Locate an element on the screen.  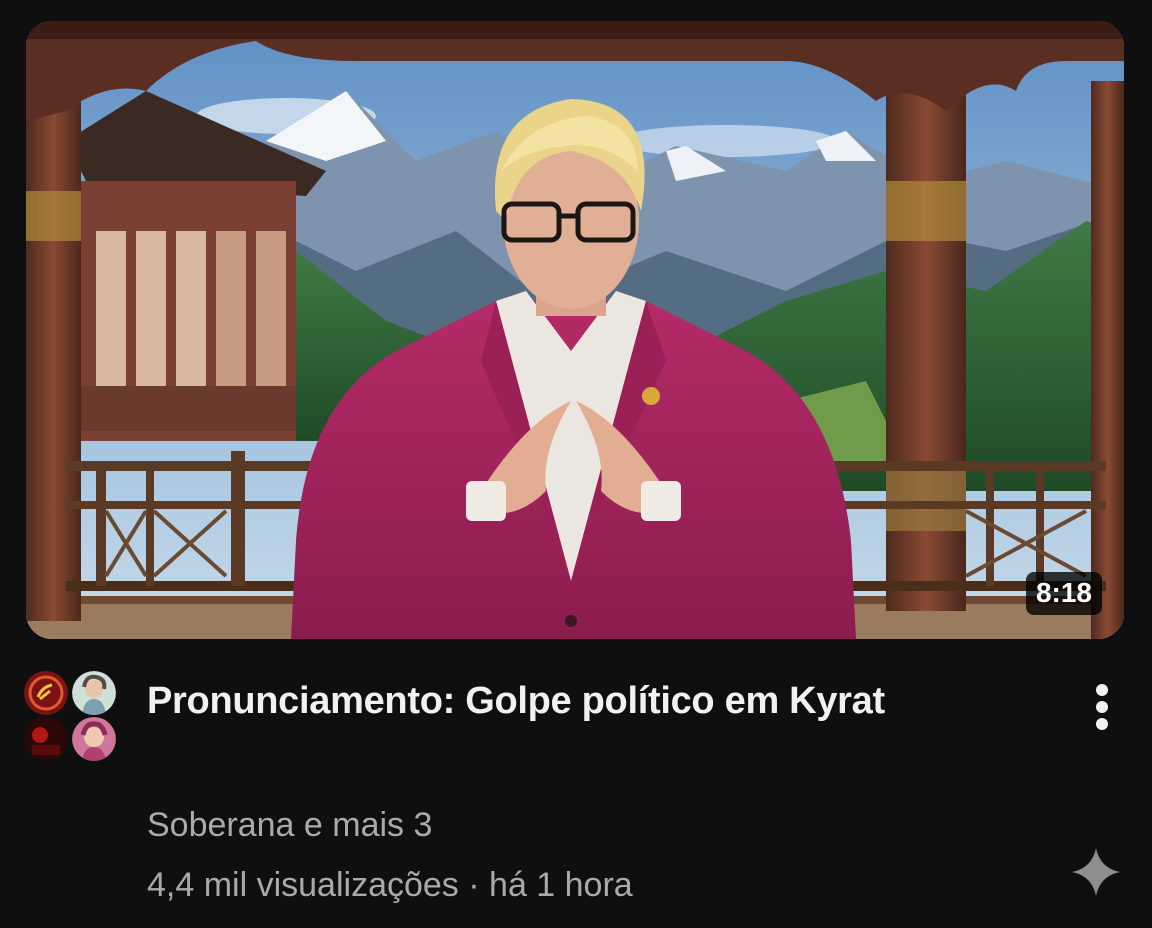
upload-age: há 1 hora is located at coordinates (561, 885).